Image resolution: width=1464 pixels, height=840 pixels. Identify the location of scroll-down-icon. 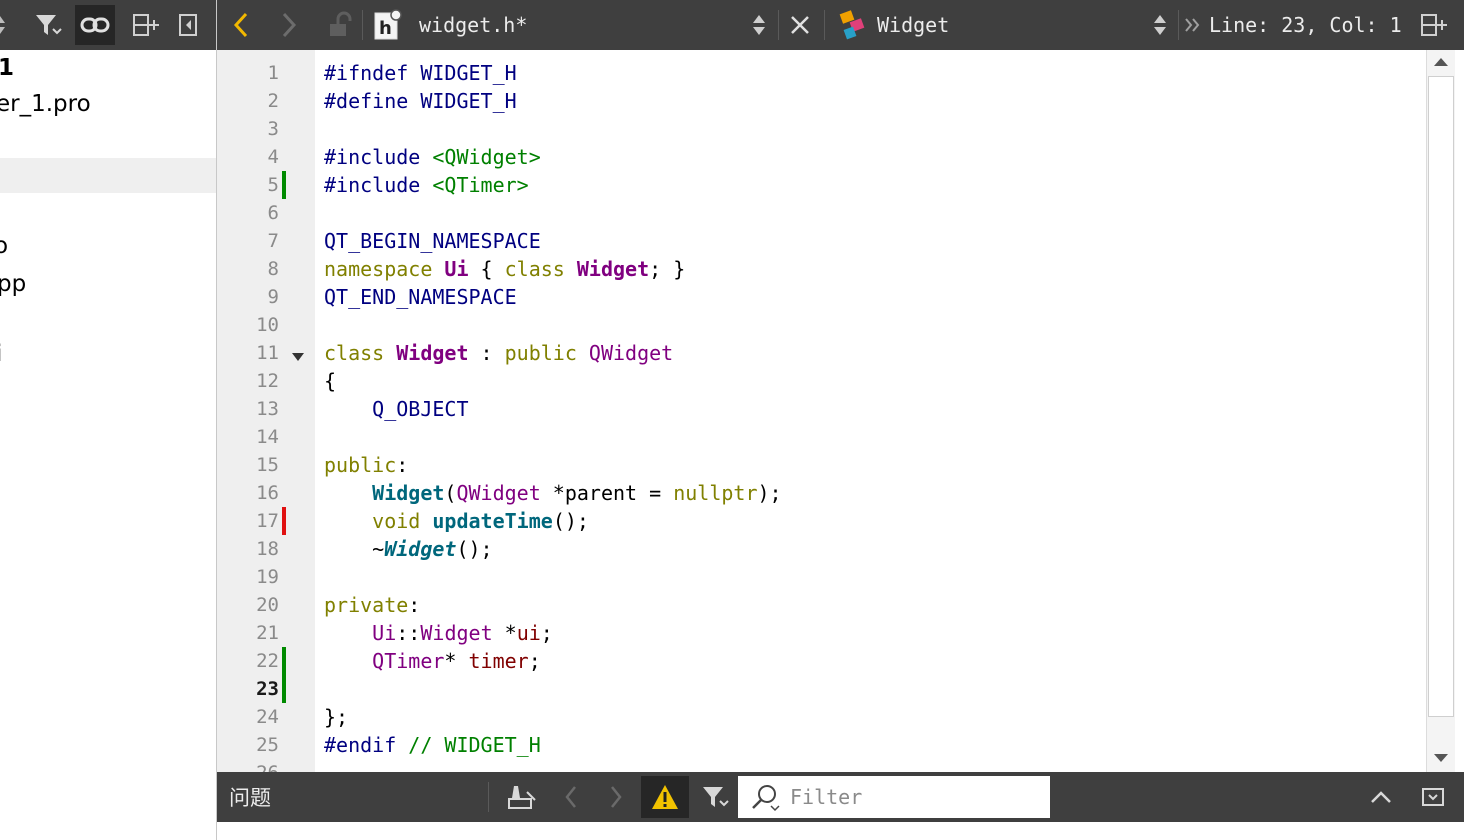
(1441, 758).